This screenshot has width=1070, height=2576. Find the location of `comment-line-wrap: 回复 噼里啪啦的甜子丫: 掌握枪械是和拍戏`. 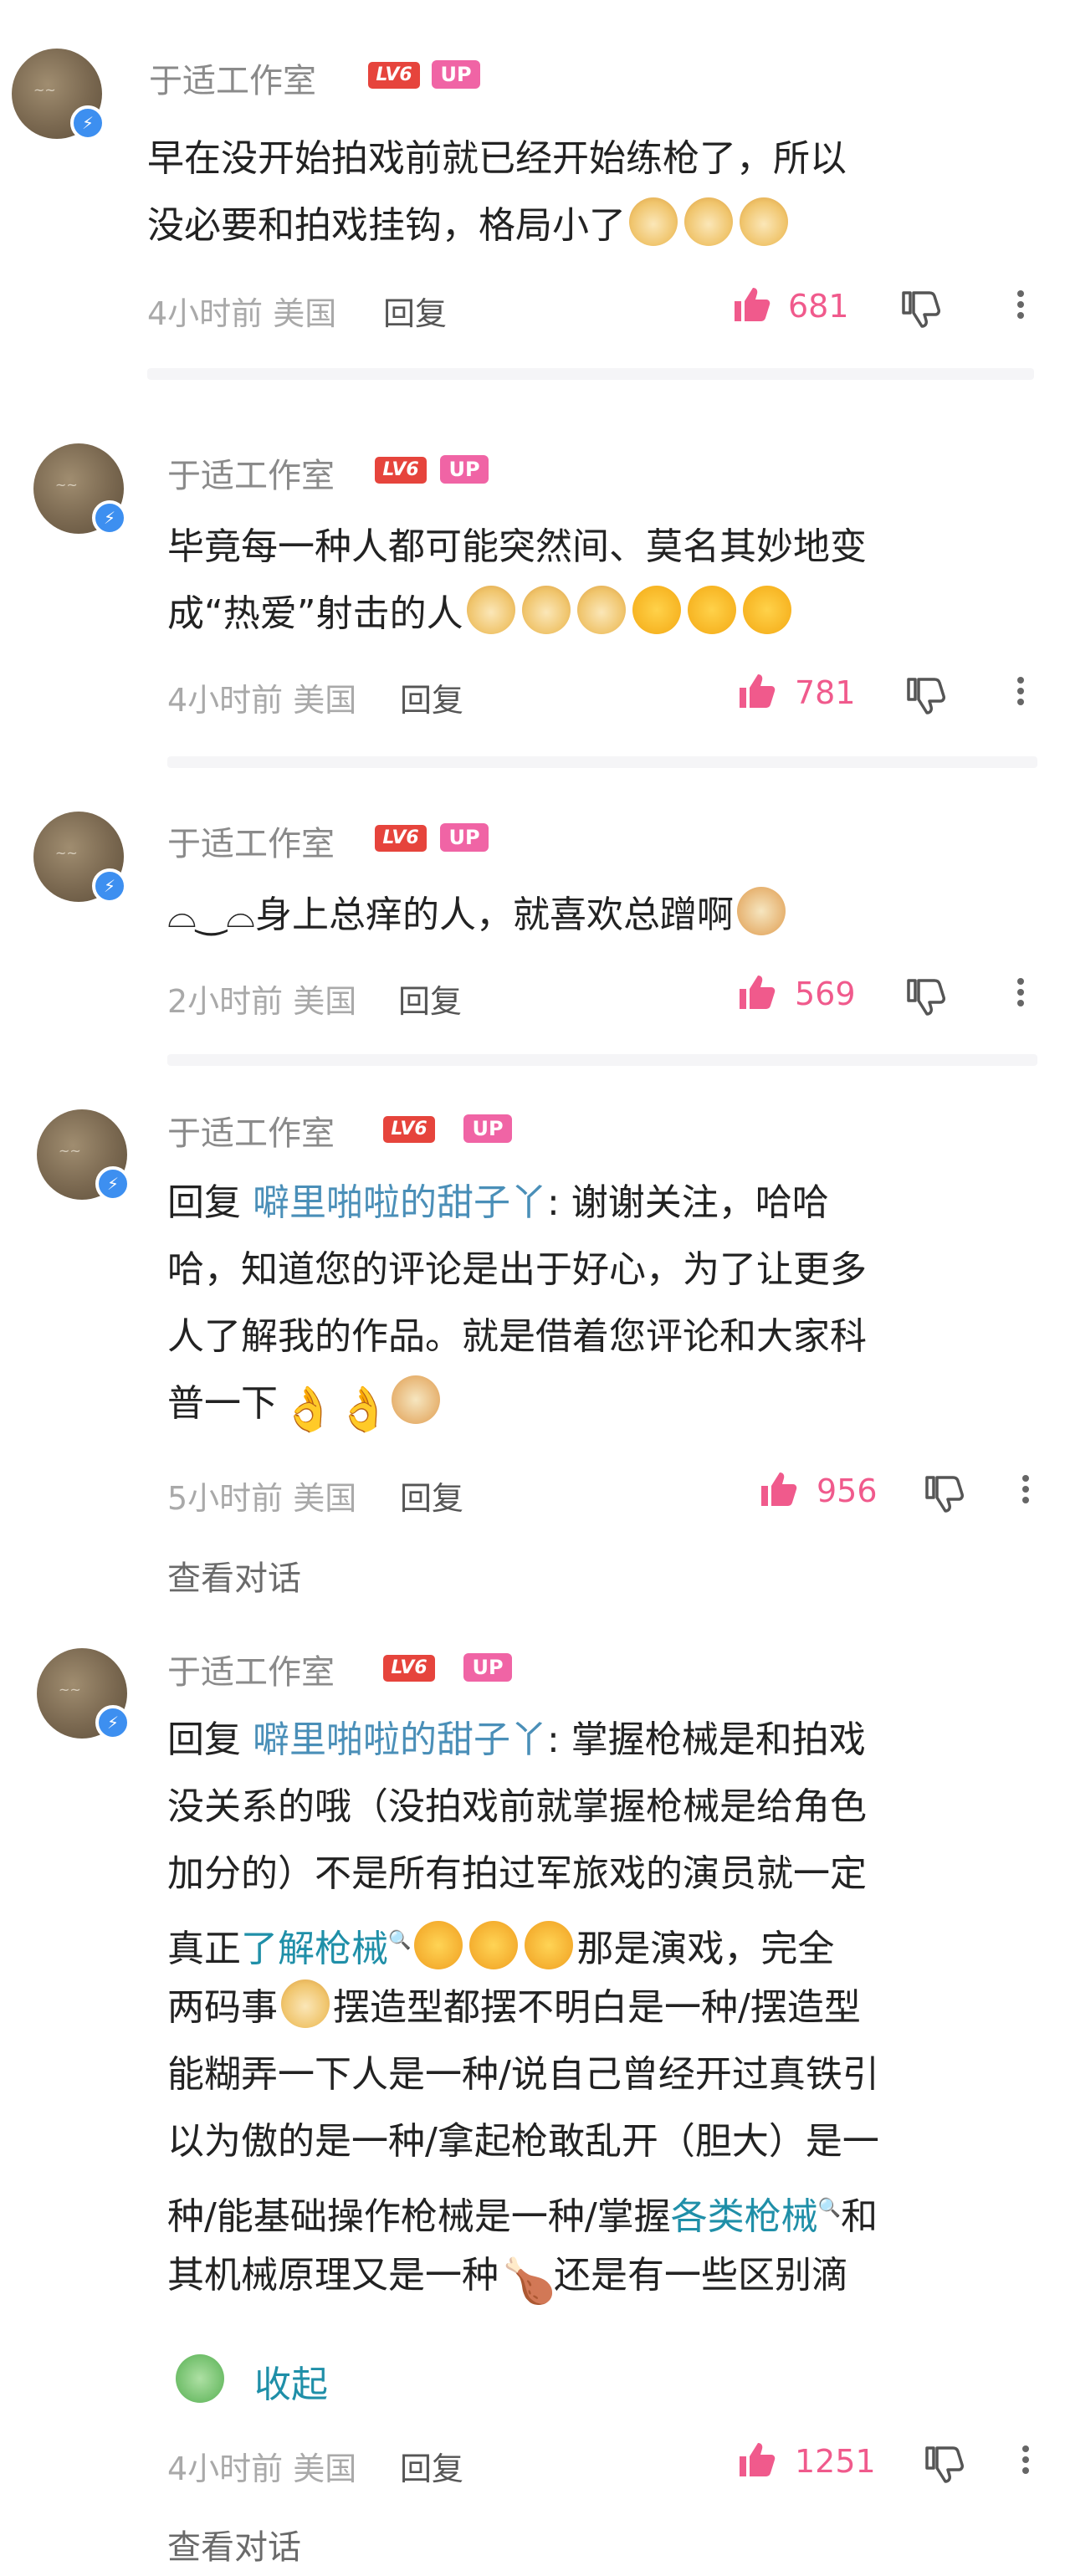

comment-line-wrap: 回复 噼里啪啦的甜子丫: 掌握枪械是和拍戏 is located at coordinates (618, 1741).